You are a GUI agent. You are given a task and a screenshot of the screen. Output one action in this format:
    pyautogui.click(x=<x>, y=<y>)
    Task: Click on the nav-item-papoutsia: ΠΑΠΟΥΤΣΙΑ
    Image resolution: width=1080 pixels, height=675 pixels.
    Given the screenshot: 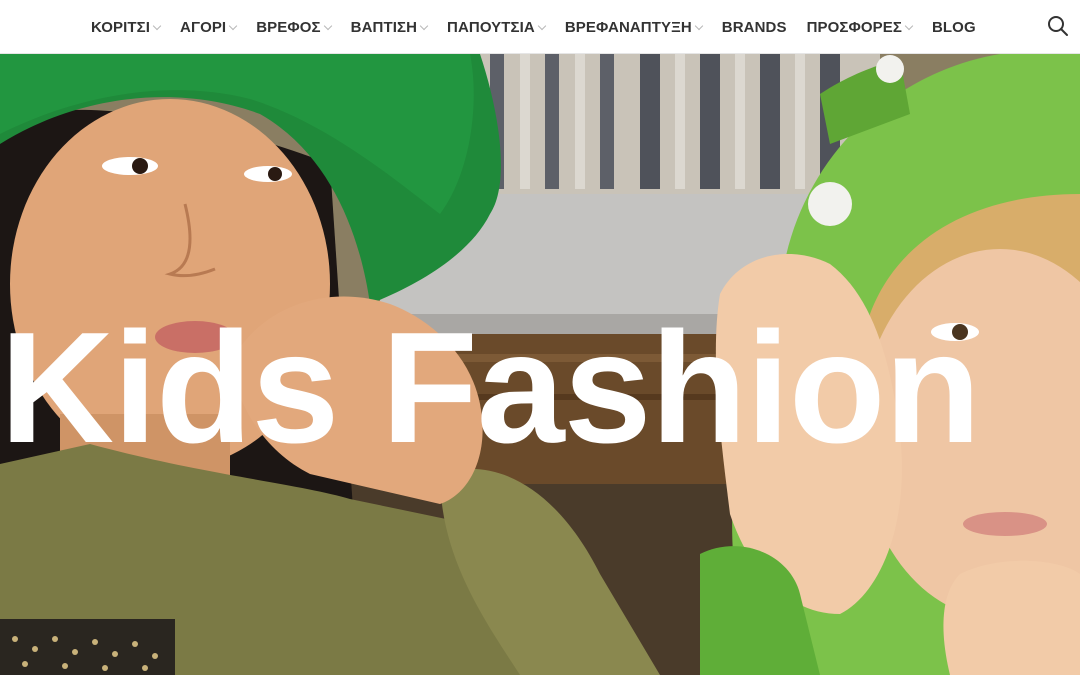 What is the action you would take?
    pyautogui.click(x=497, y=27)
    